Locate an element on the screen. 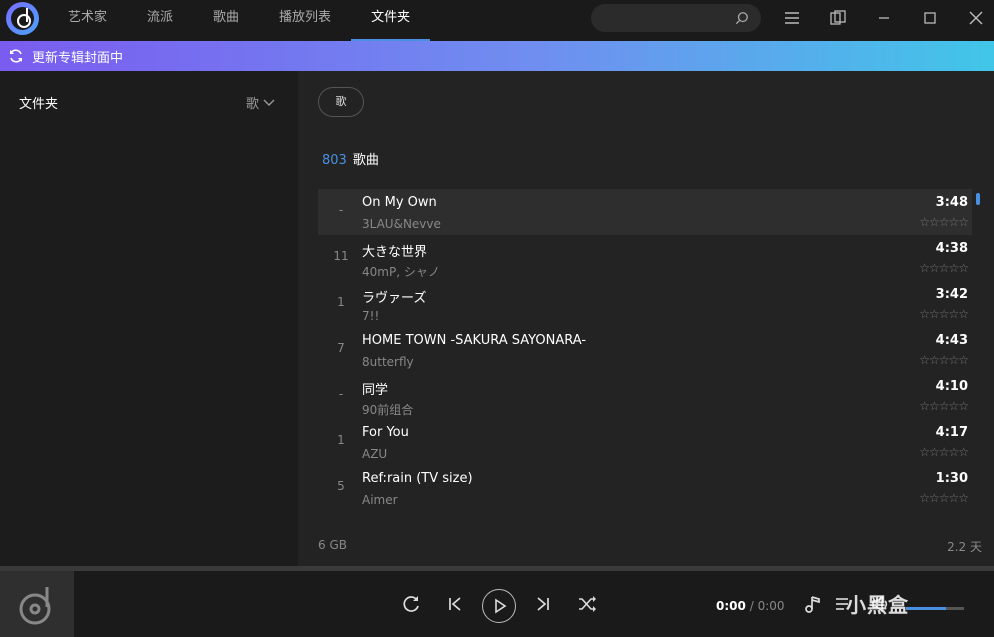  song-artist: AZU is located at coordinates (374, 454).